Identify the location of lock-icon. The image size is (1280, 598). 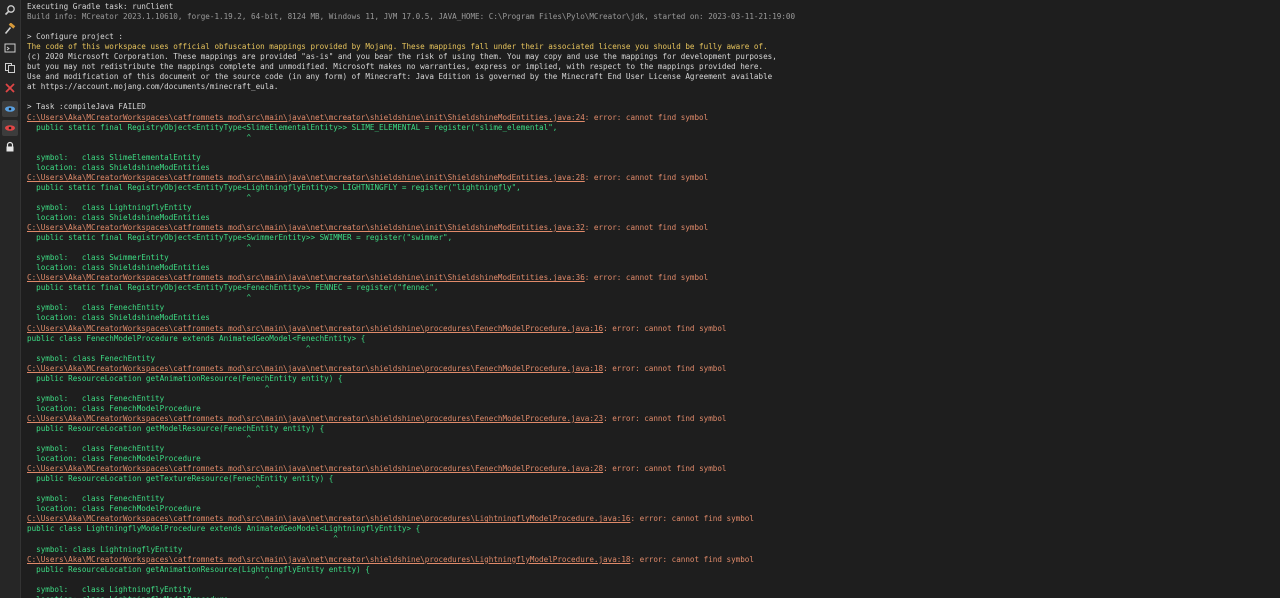
(10, 146).